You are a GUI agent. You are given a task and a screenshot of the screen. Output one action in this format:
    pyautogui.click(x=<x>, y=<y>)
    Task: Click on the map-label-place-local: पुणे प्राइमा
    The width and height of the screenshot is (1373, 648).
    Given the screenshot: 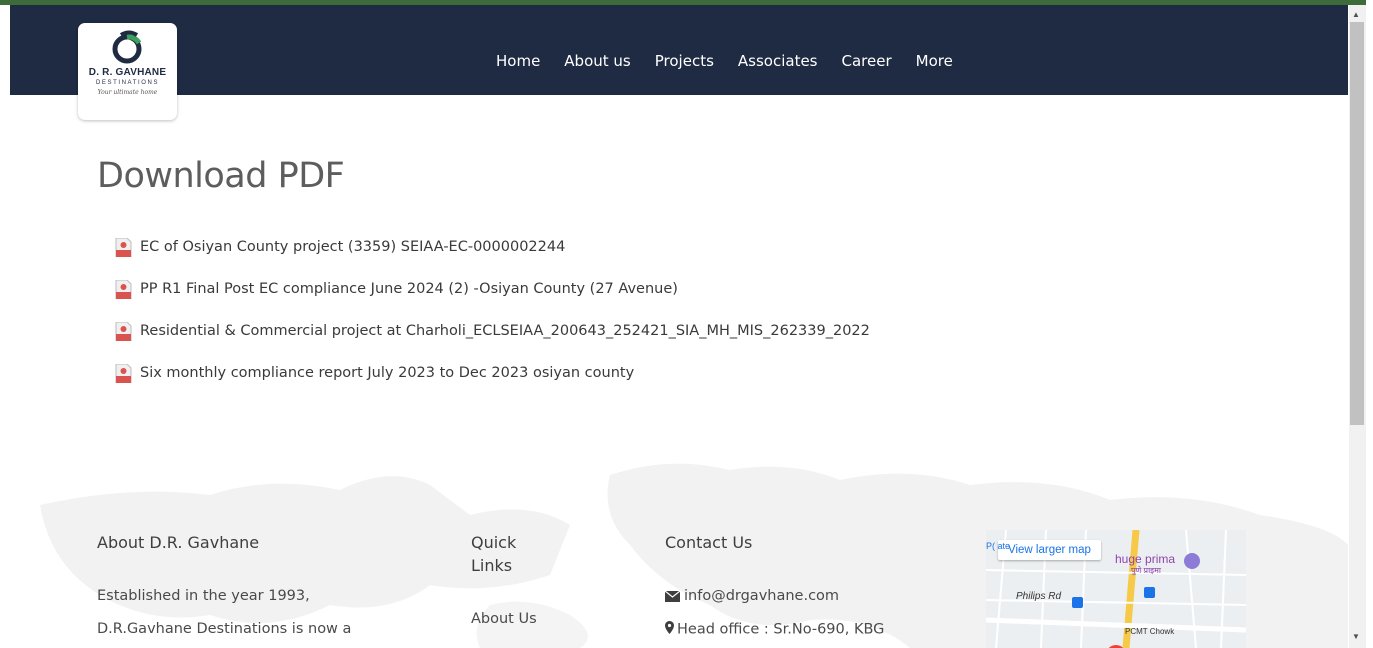 What is the action you would take?
    pyautogui.click(x=1146, y=570)
    